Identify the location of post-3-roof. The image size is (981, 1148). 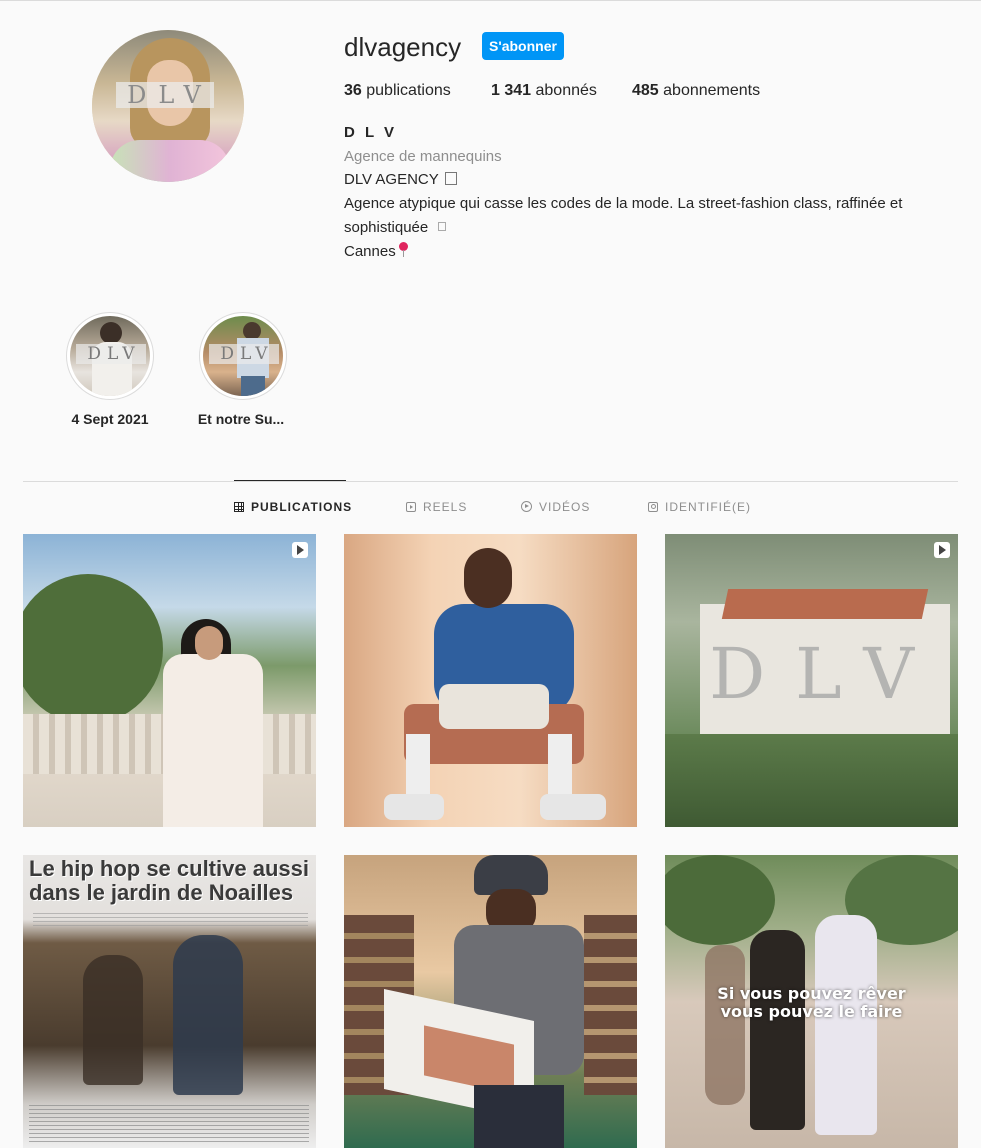
(825, 604).